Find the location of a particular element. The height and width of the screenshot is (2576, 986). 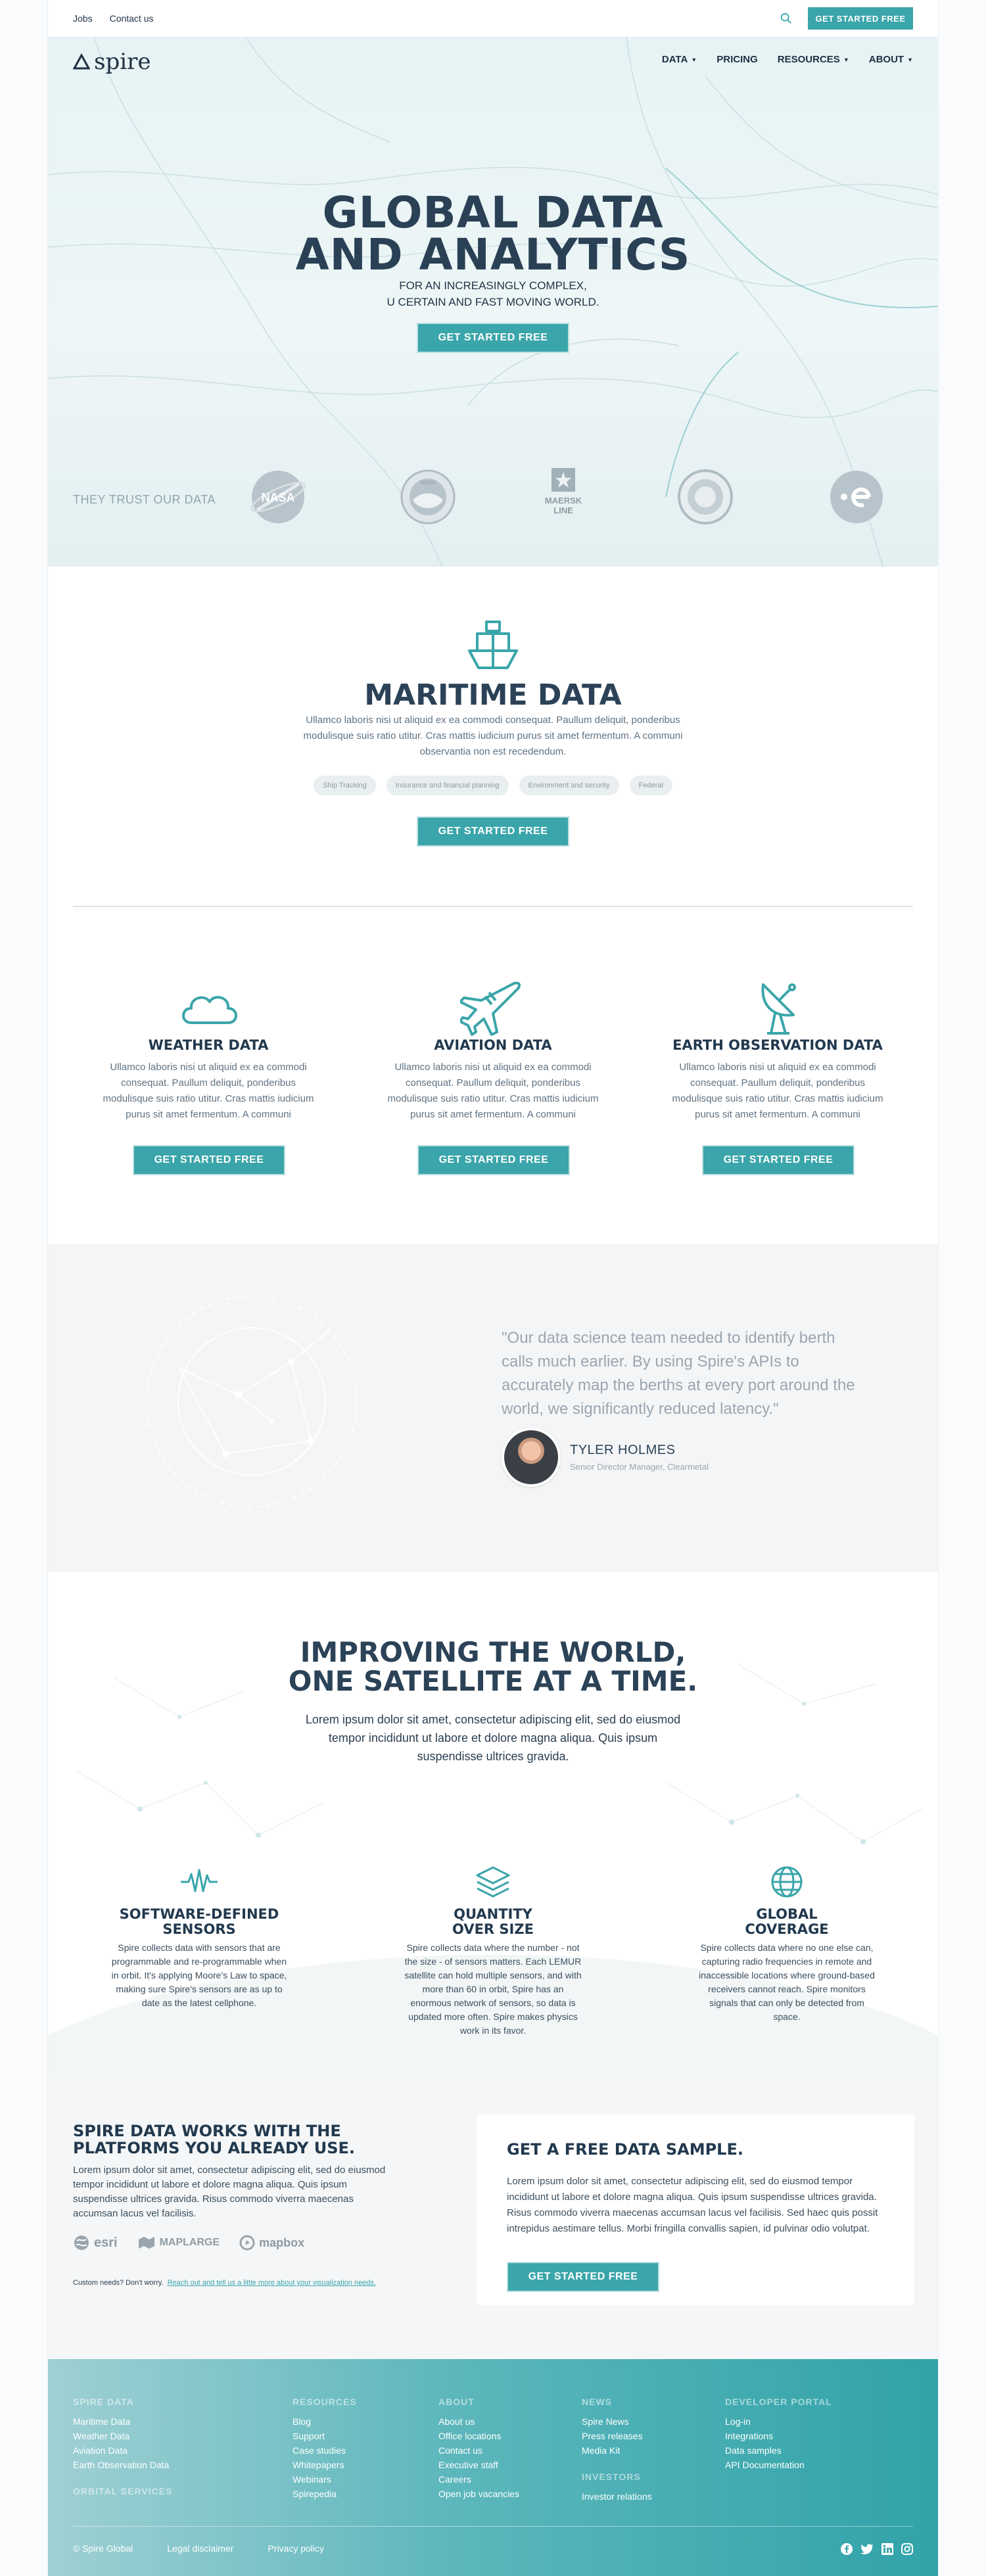

spire-logo: spire is located at coordinates (112, 62).